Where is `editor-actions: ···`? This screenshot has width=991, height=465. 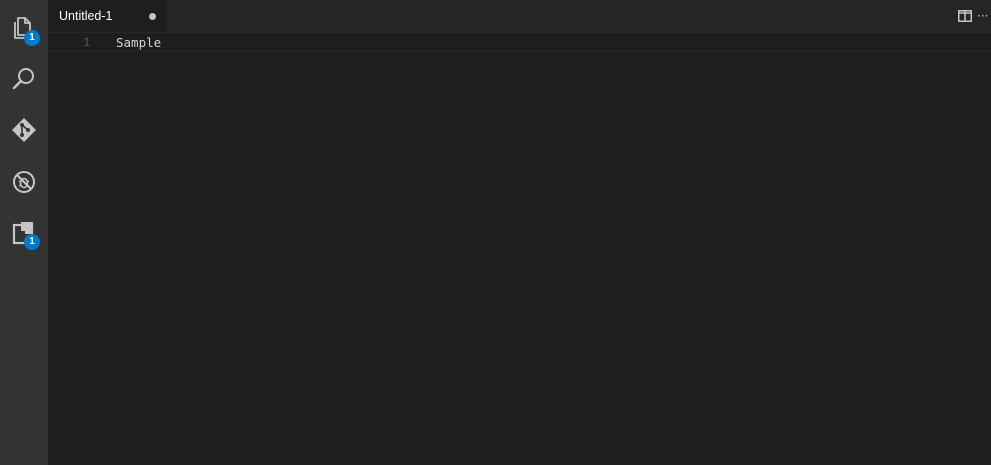 editor-actions: ··· is located at coordinates (972, 16).